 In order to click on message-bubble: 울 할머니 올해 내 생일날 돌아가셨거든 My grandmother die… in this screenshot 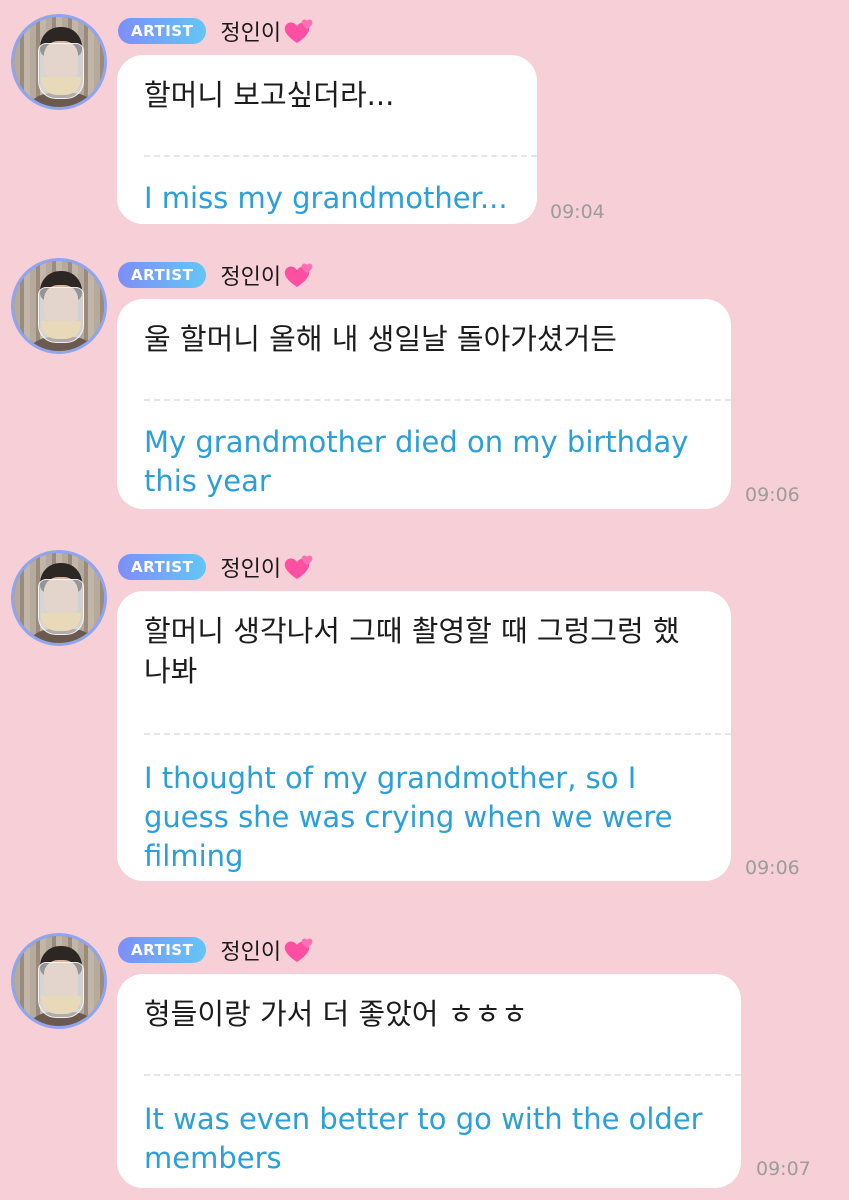, I will do `click(424, 404)`.